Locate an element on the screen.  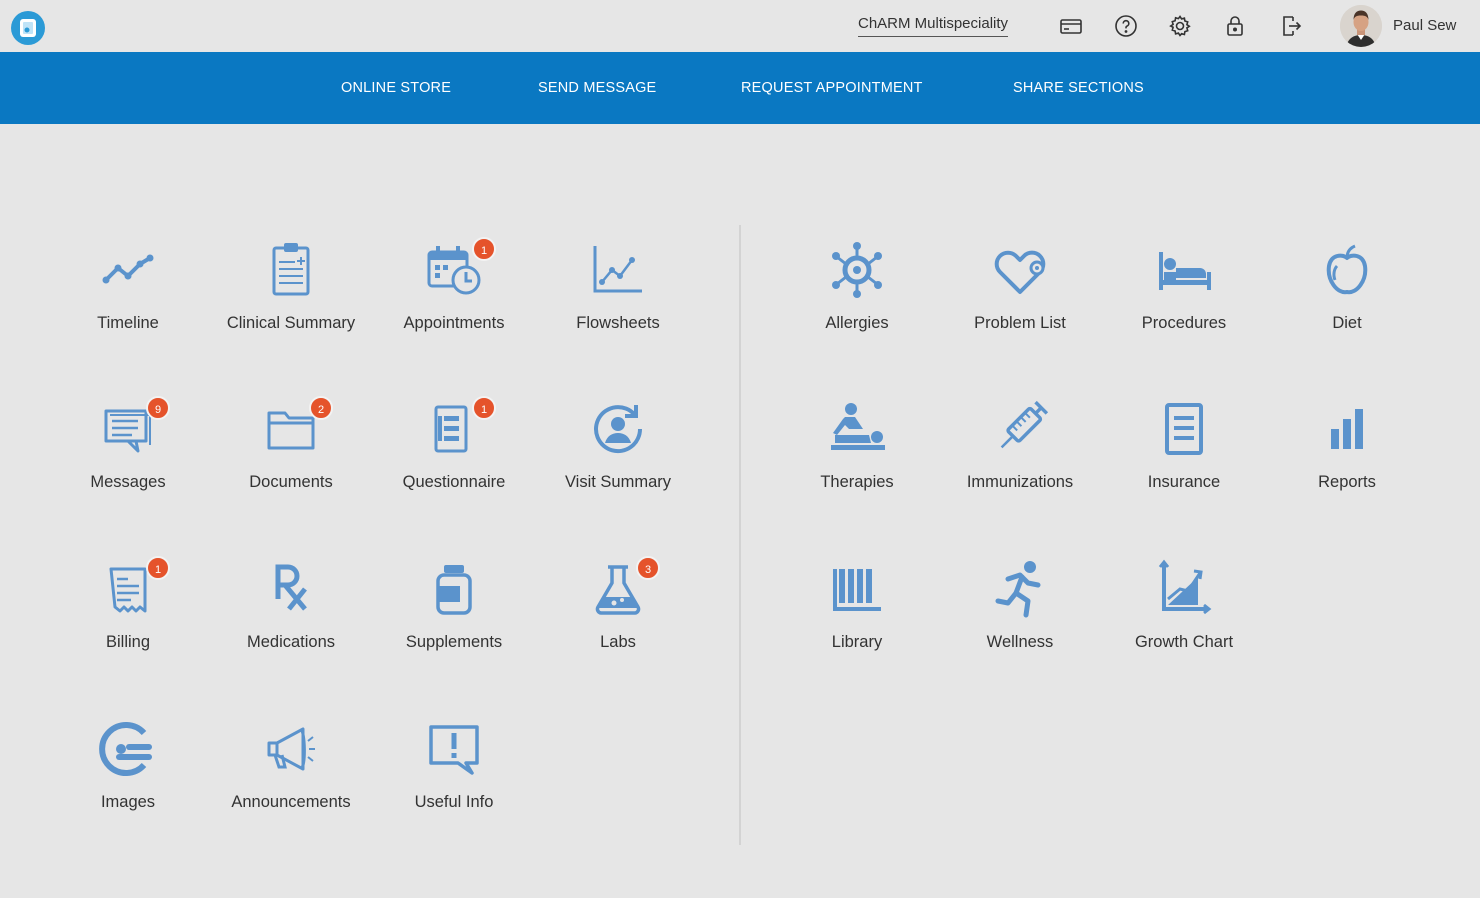
tile-label: Announcements is located at coordinates (291, 802).